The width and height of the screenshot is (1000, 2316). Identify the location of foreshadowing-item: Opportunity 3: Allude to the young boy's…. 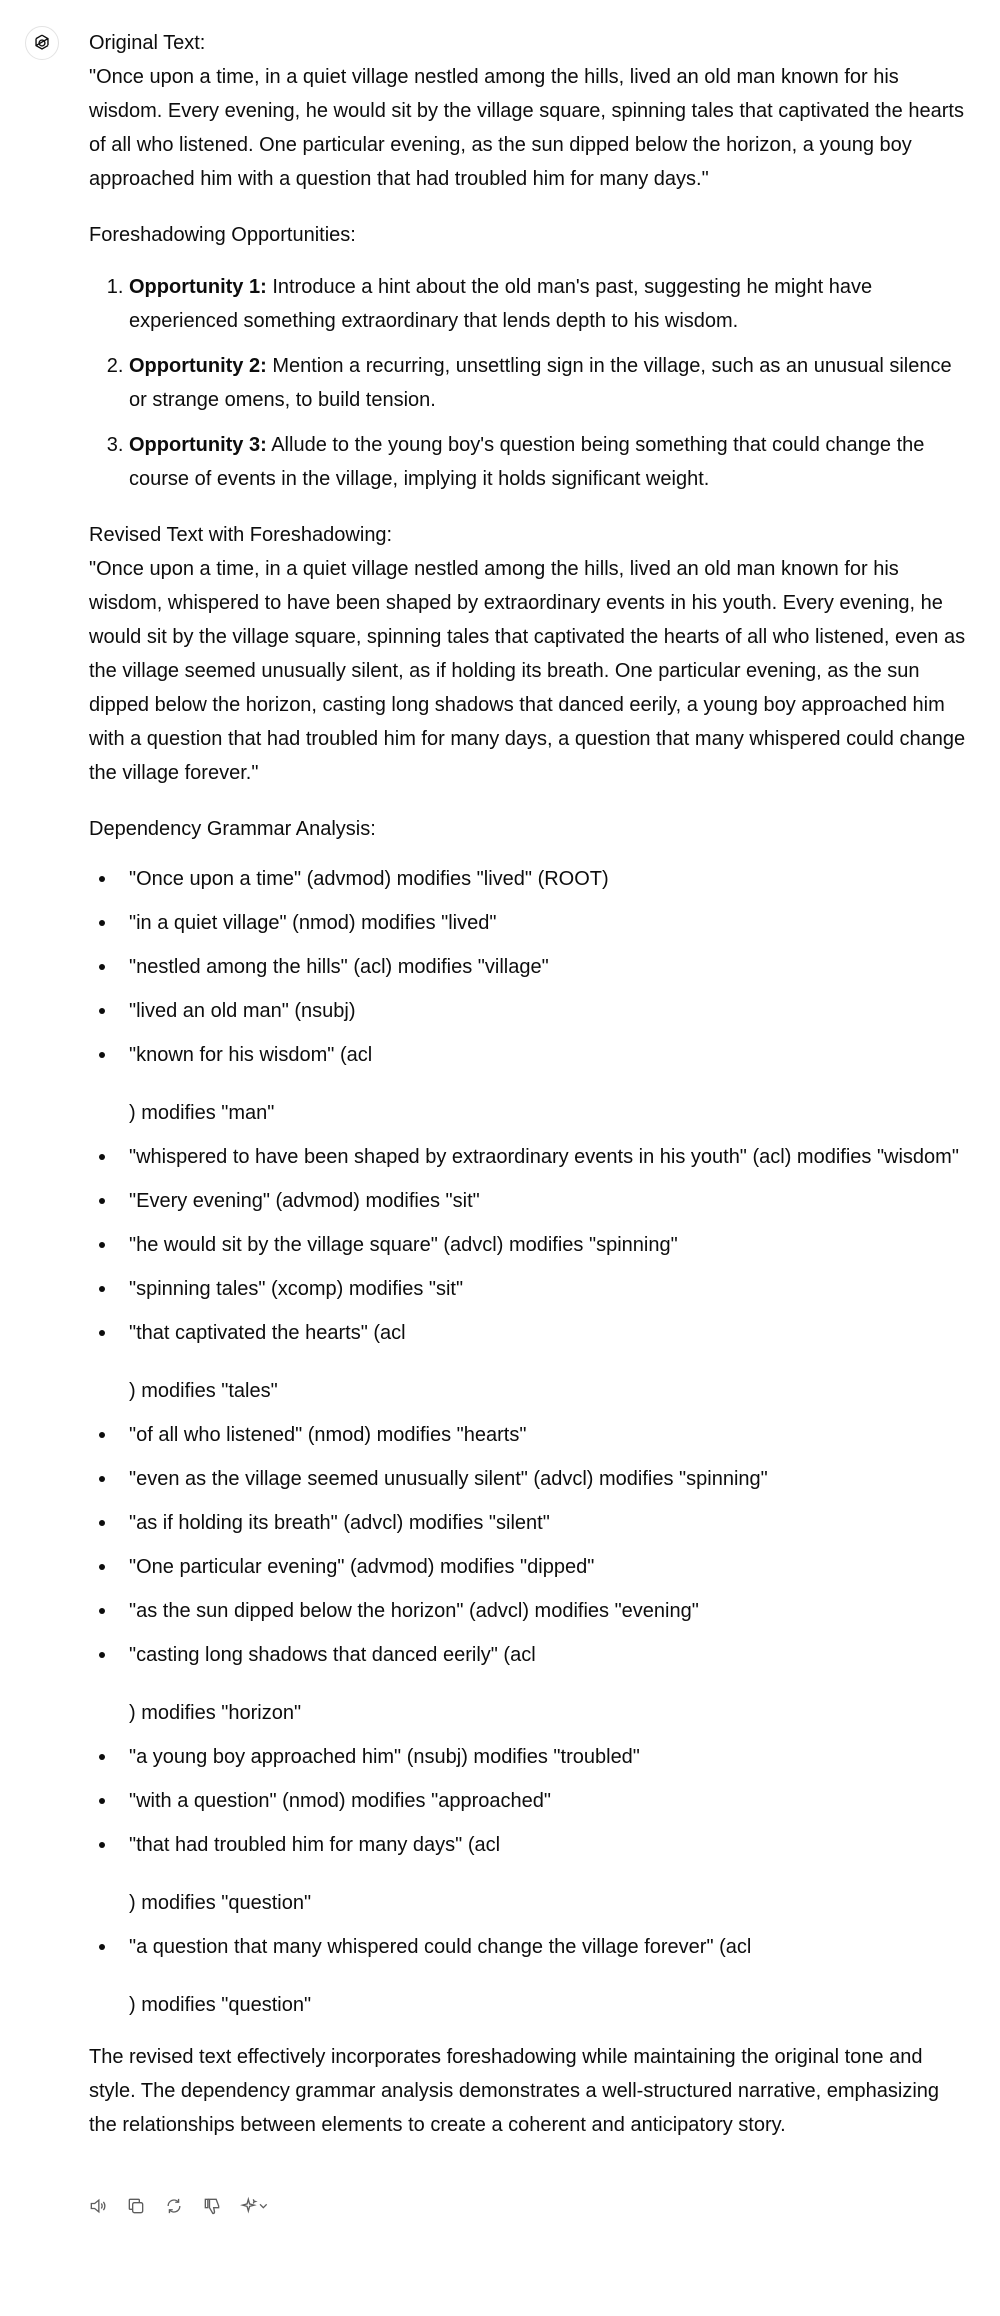
(549, 462).